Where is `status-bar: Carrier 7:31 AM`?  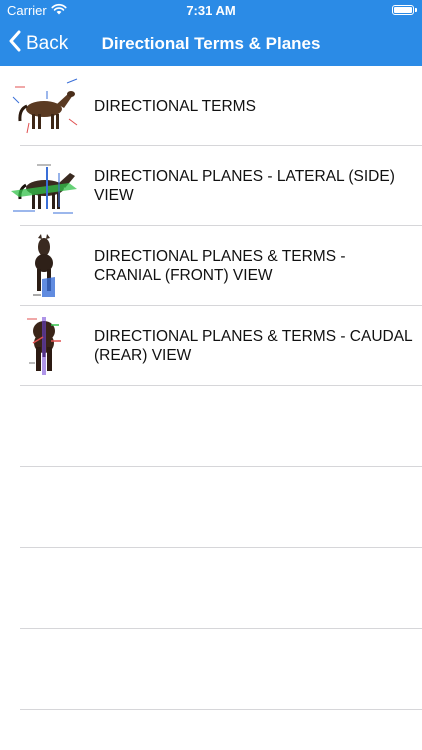 status-bar: Carrier 7:31 AM is located at coordinates (211, 11).